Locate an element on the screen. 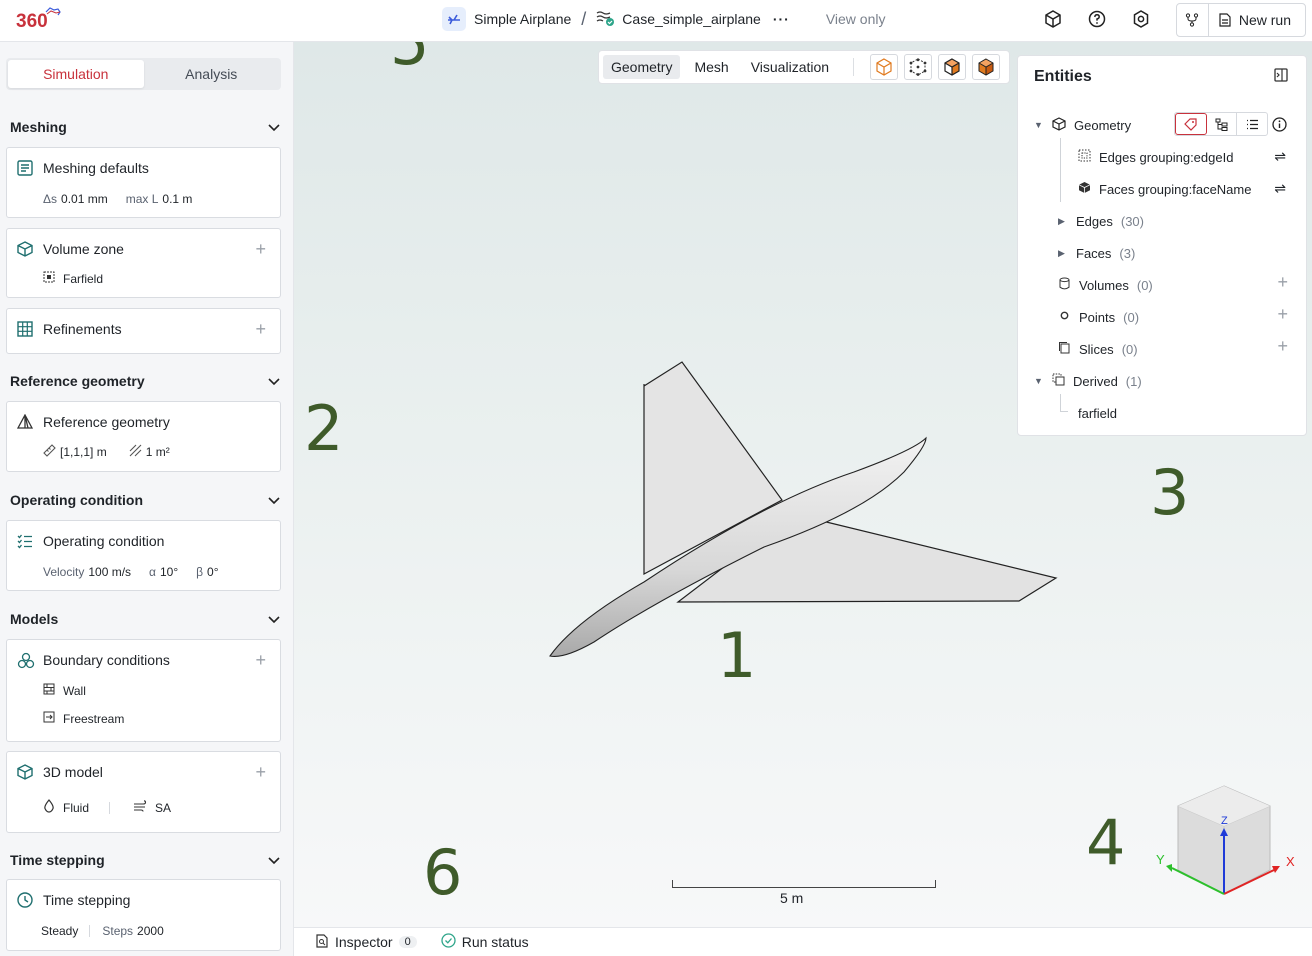  orientation-cube: Z X Y is located at coordinates (1230, 842).